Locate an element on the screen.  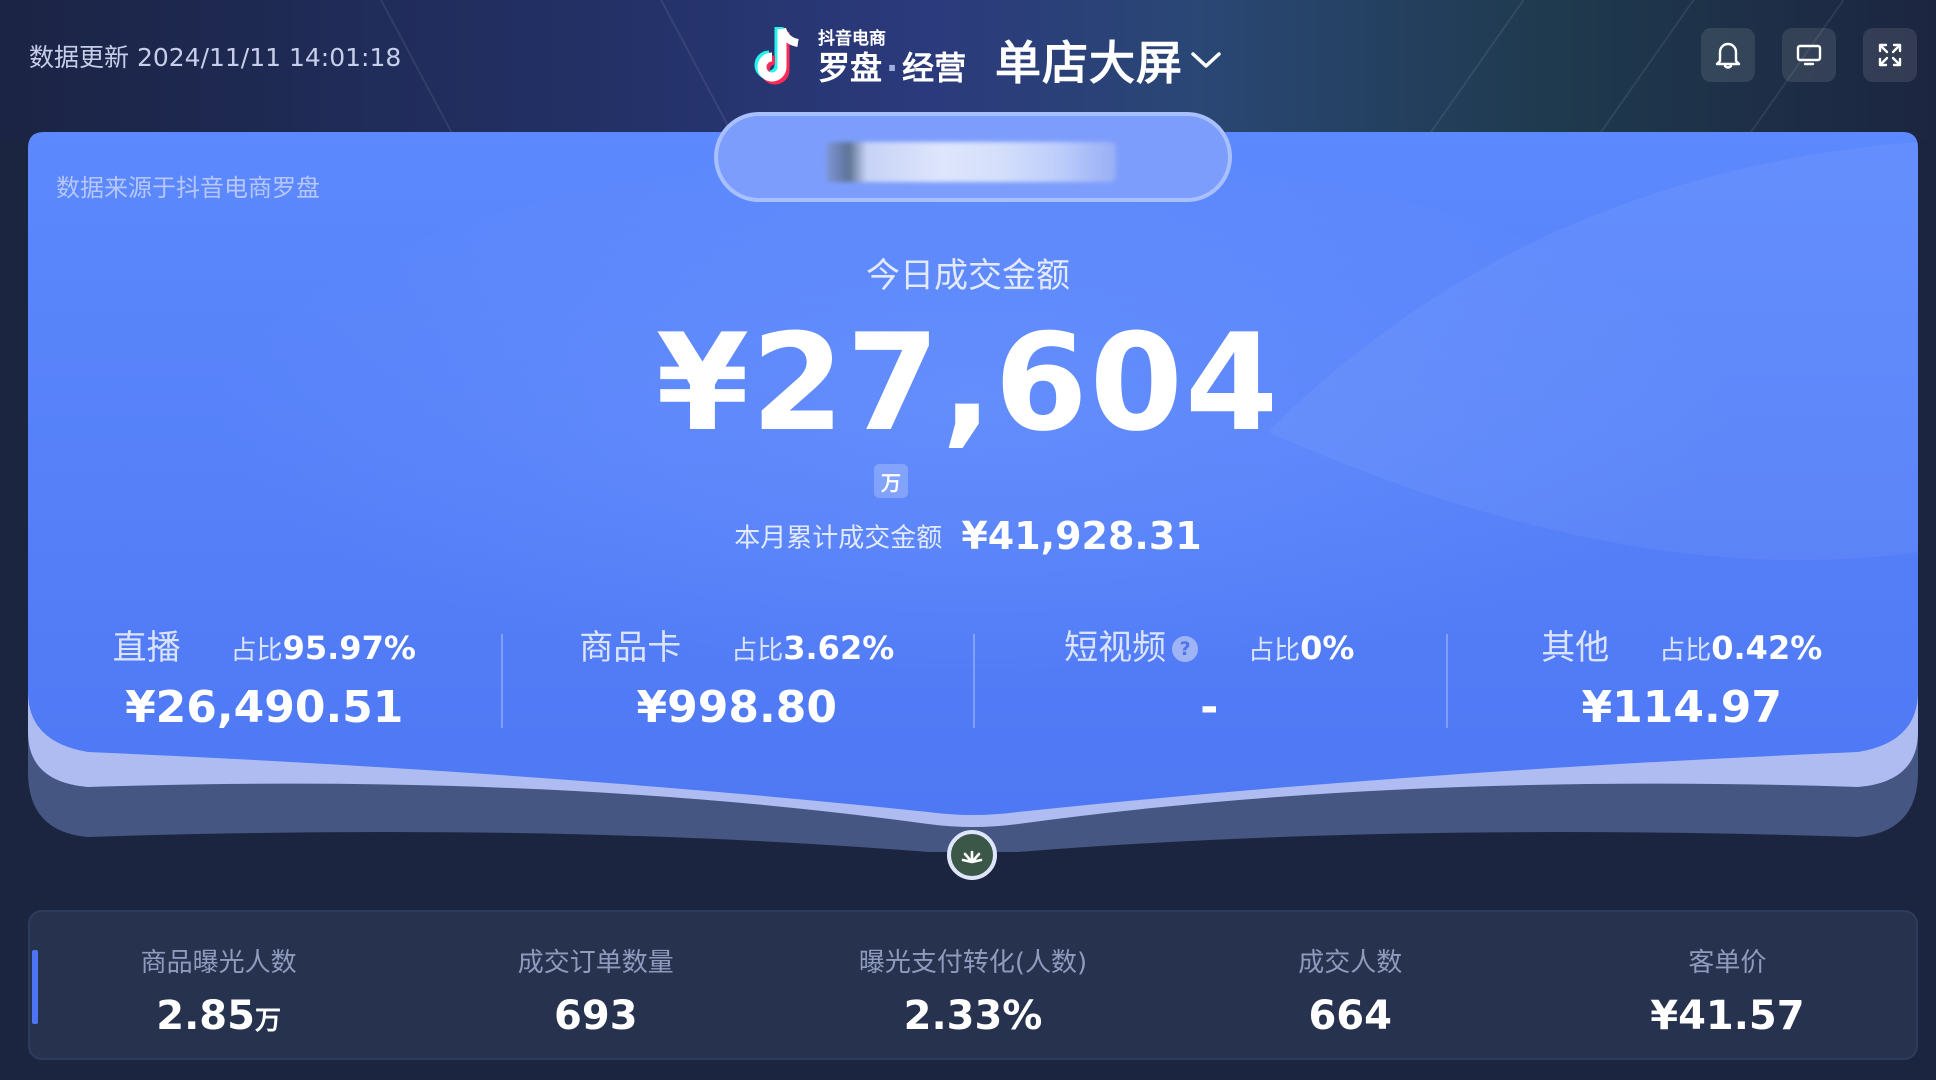
month-total-value: ¥41,928.31 is located at coordinates (1081, 536).